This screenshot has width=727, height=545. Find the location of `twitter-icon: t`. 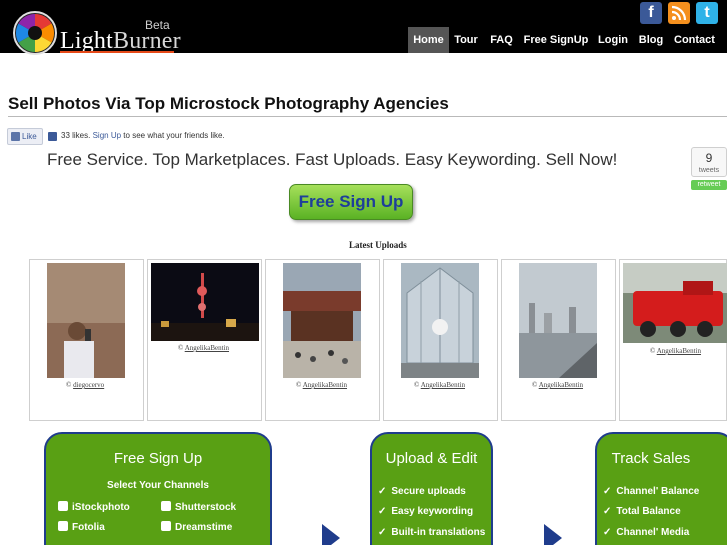

twitter-icon: t is located at coordinates (707, 13).